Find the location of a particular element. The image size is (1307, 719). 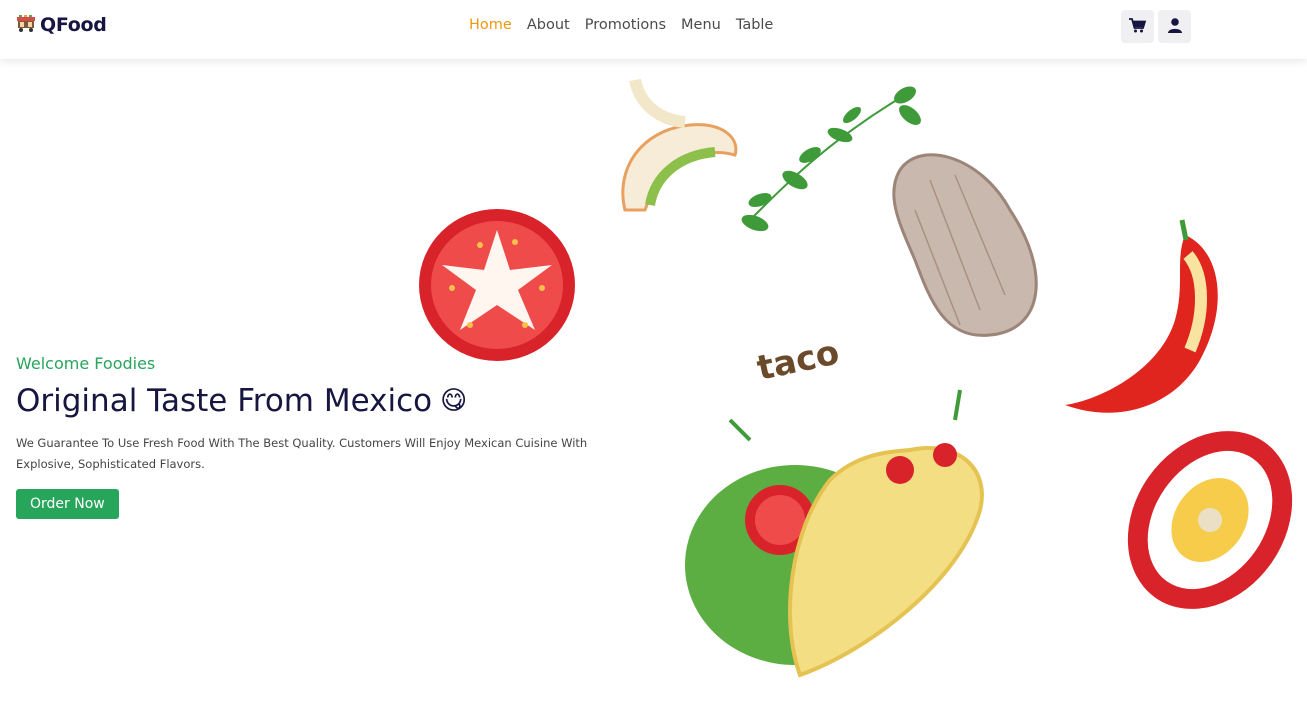

main-nav: Home About Promotions Menu Table is located at coordinates (621, 25).